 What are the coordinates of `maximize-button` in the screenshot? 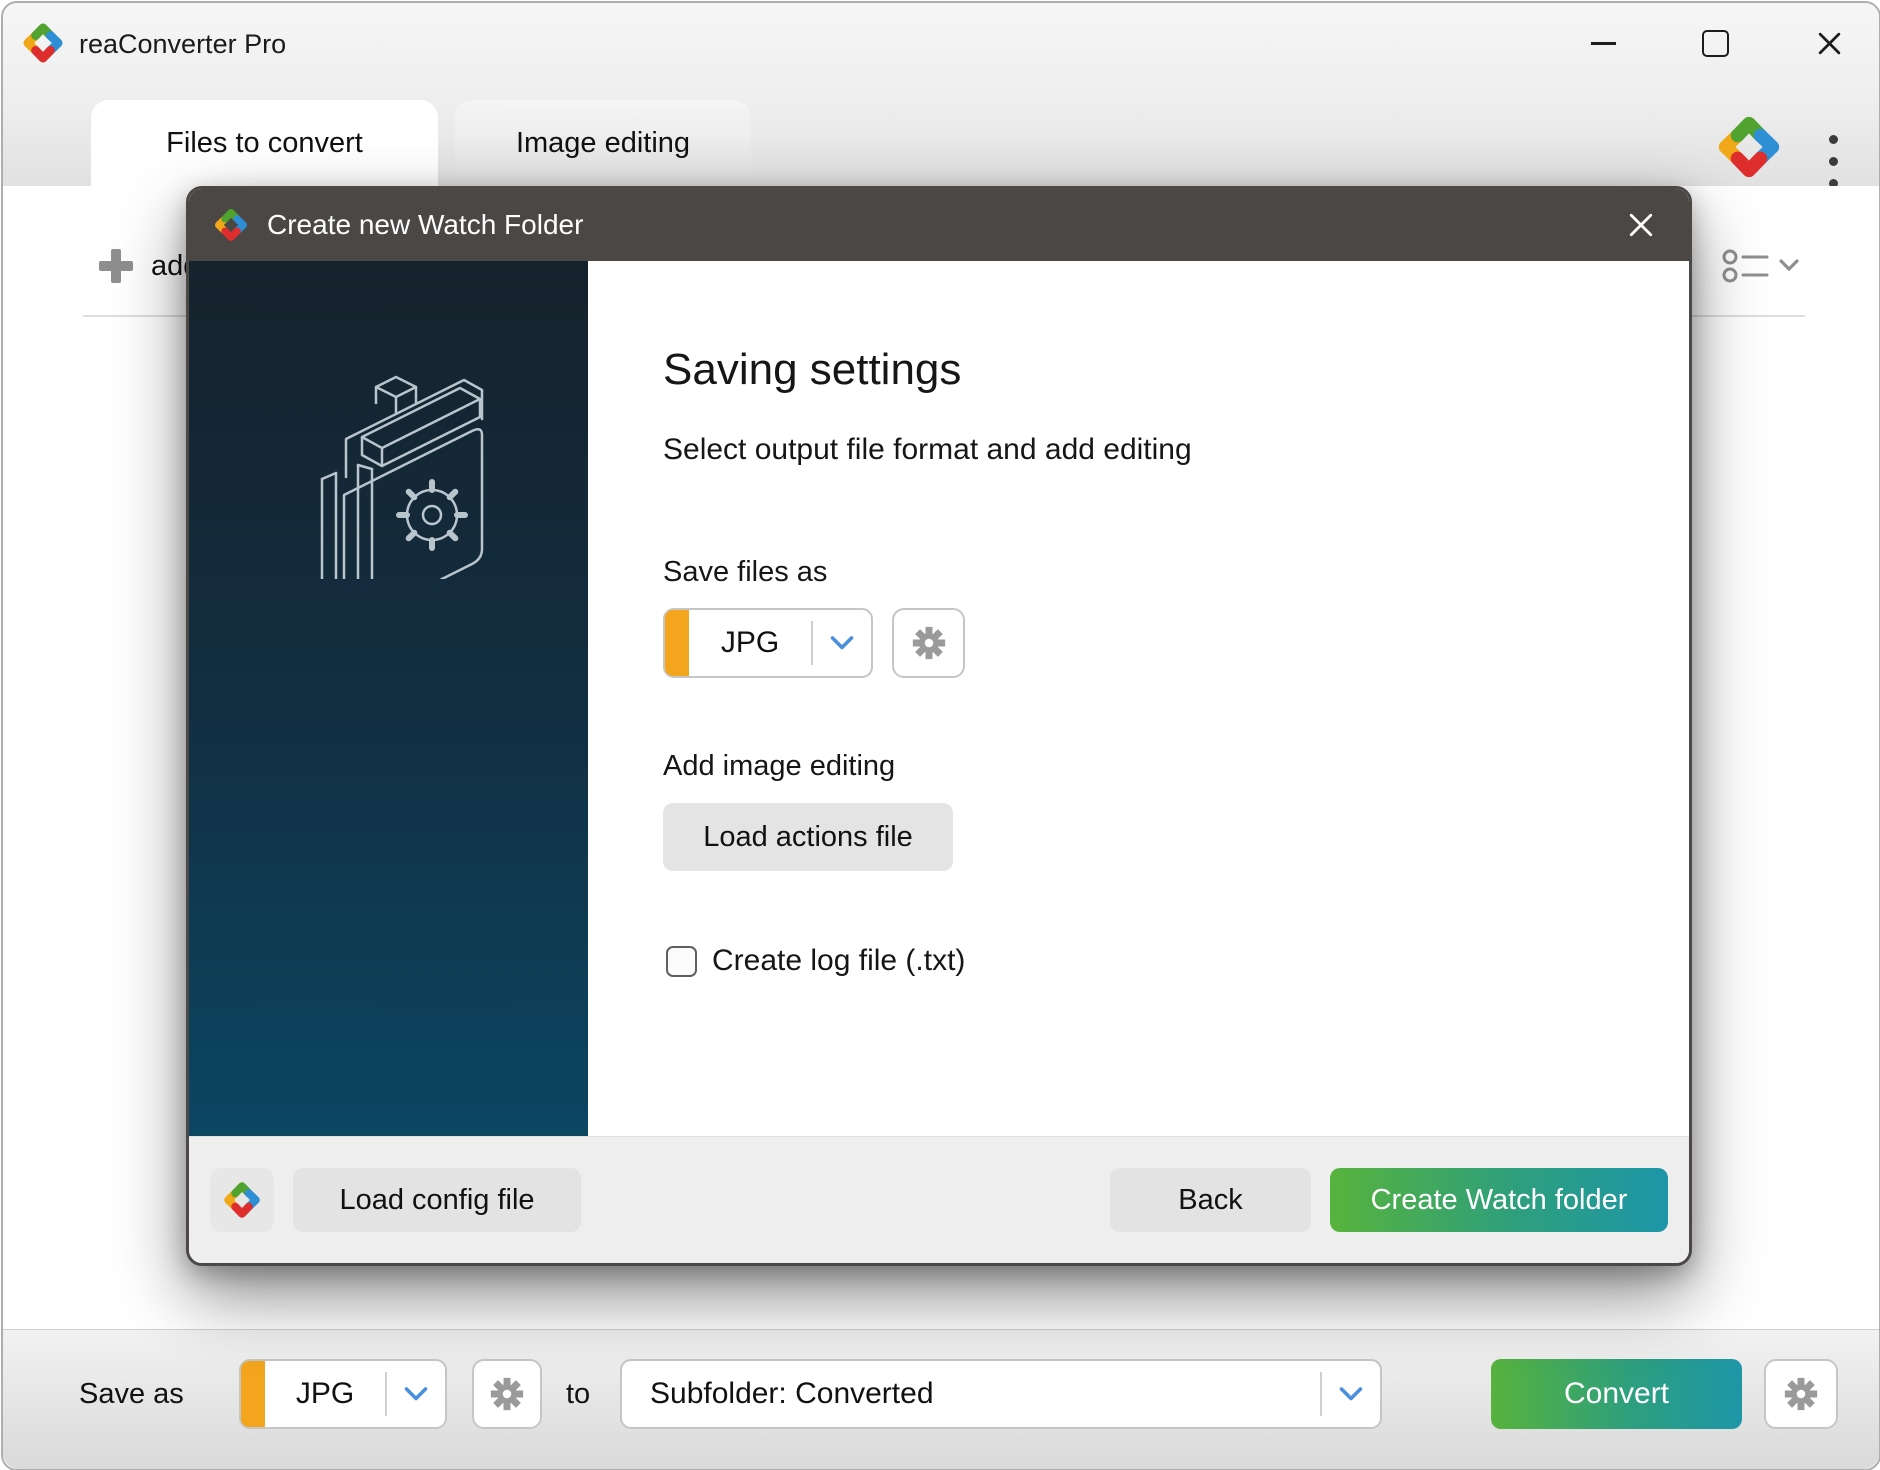 It's located at (1715, 43).